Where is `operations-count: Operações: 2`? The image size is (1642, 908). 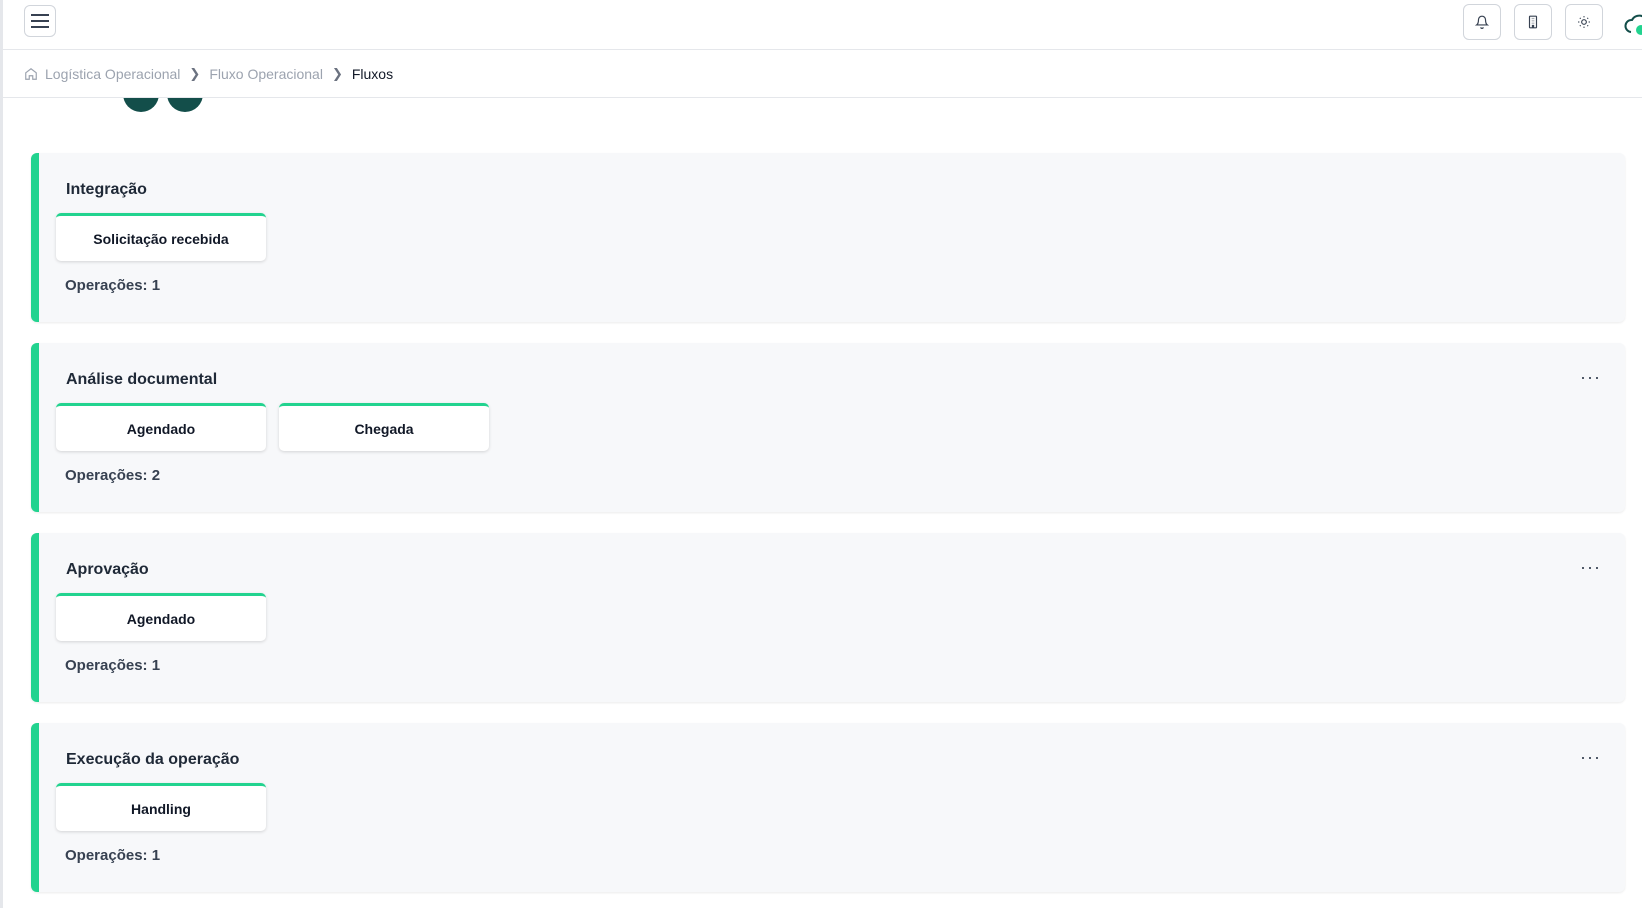
operations-count: Operações: 2 is located at coordinates (113, 475).